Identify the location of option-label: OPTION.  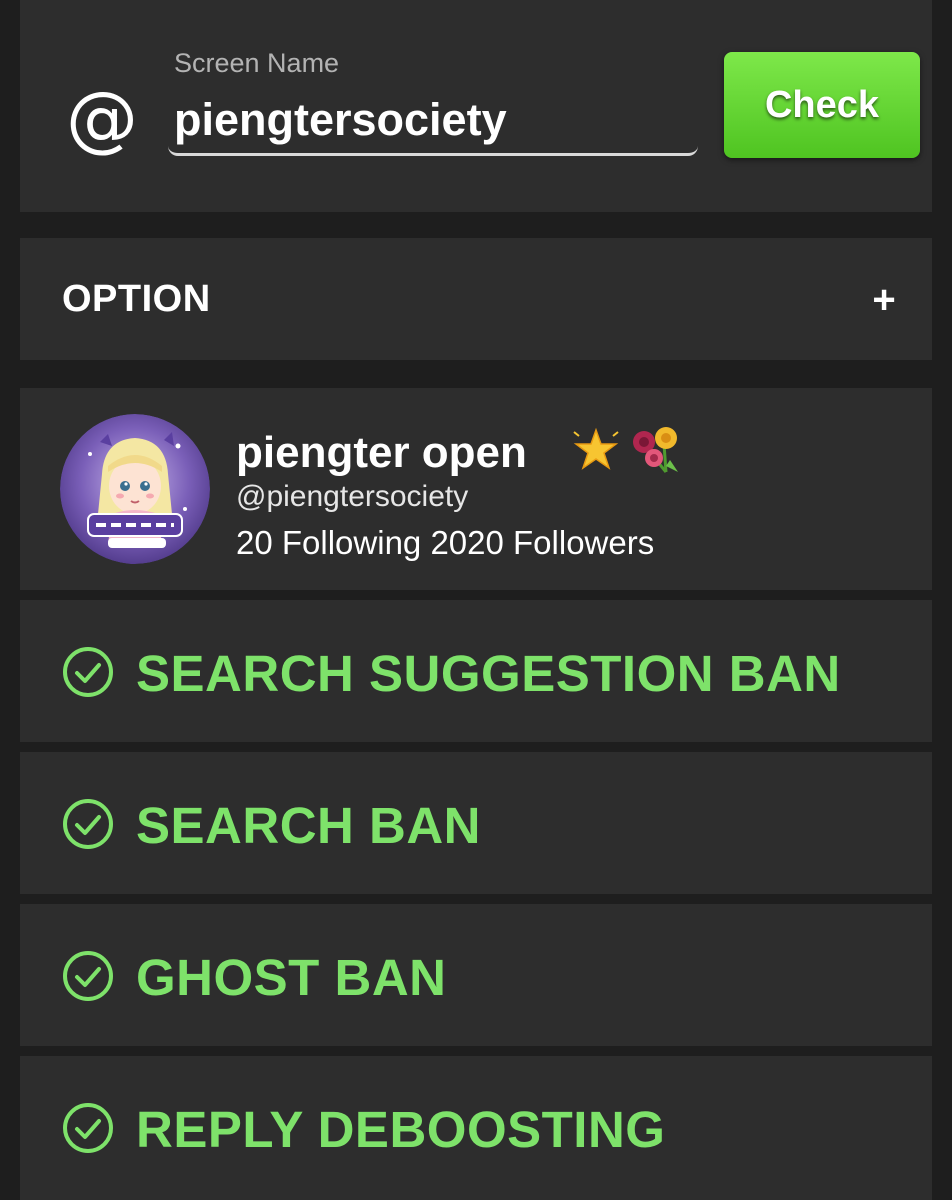
(136, 299).